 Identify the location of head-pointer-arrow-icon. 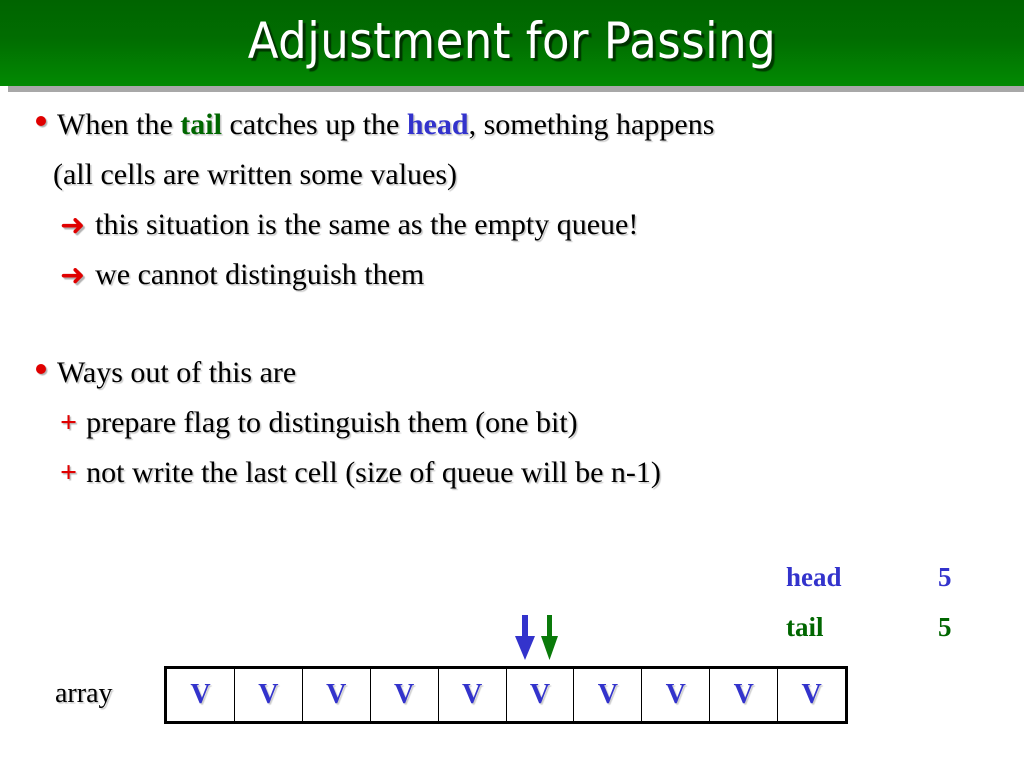
(525, 637).